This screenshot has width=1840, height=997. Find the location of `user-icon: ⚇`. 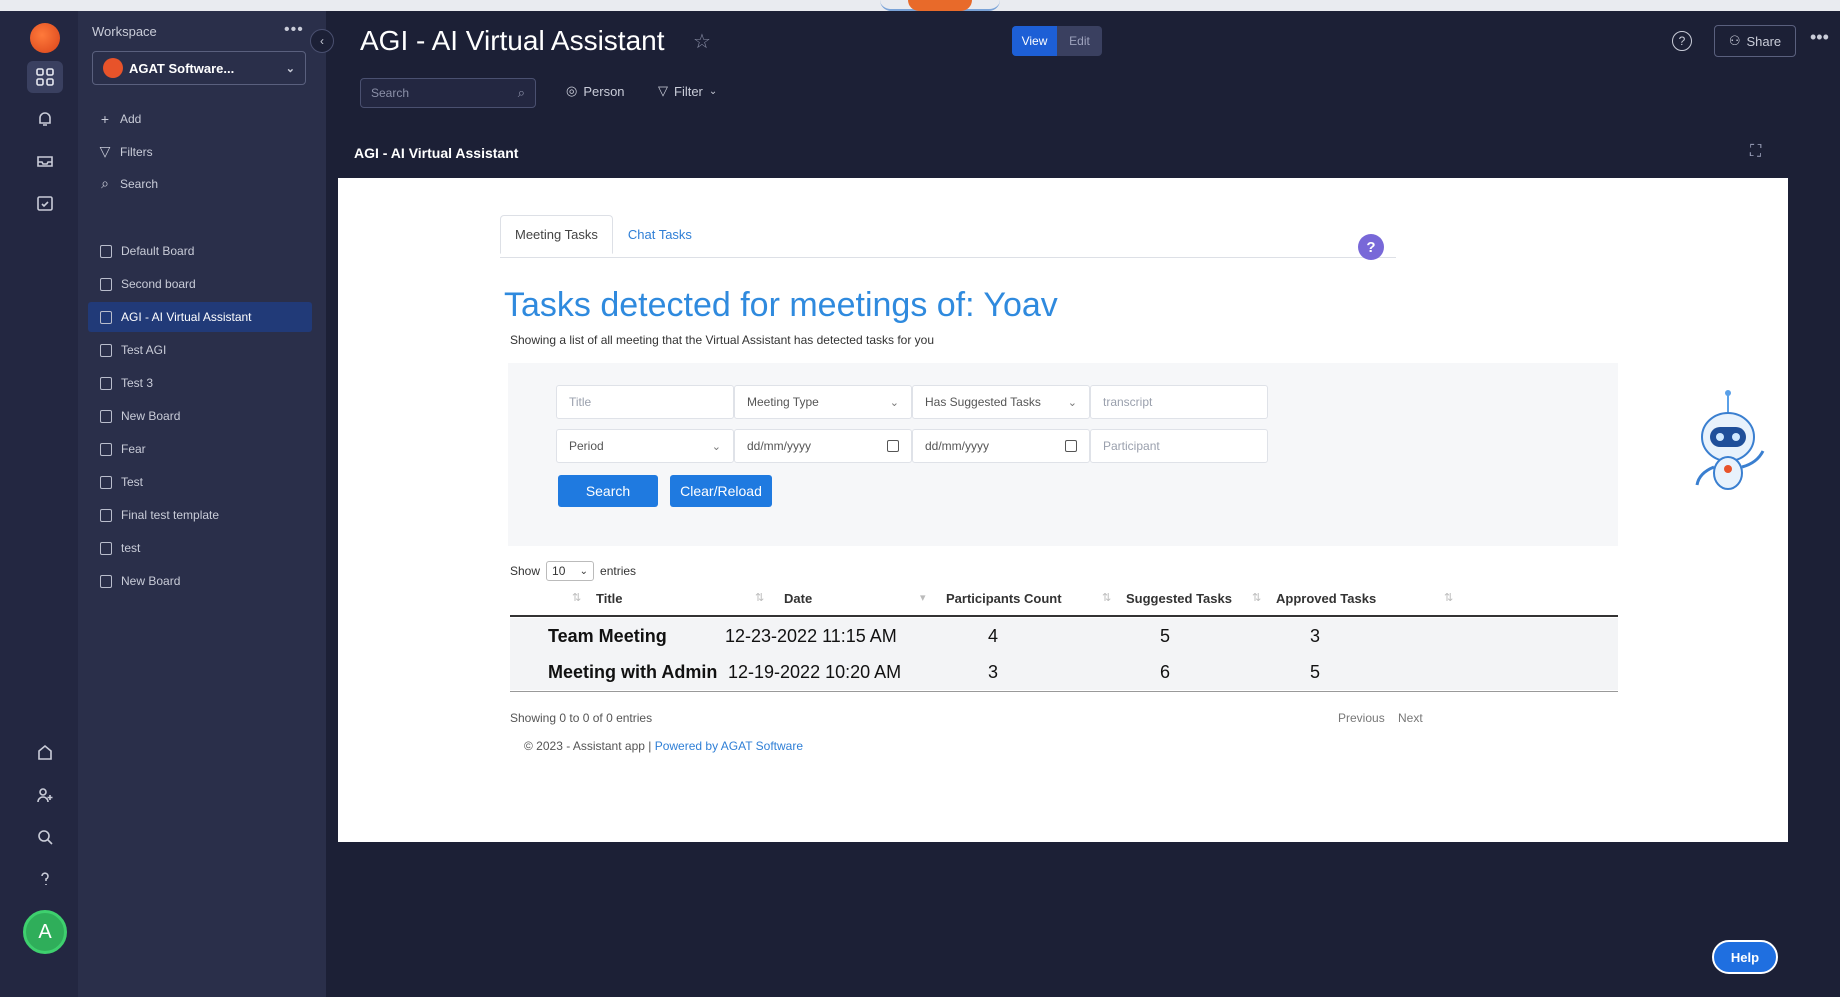

user-icon: ⚇ is located at coordinates (1734, 40).